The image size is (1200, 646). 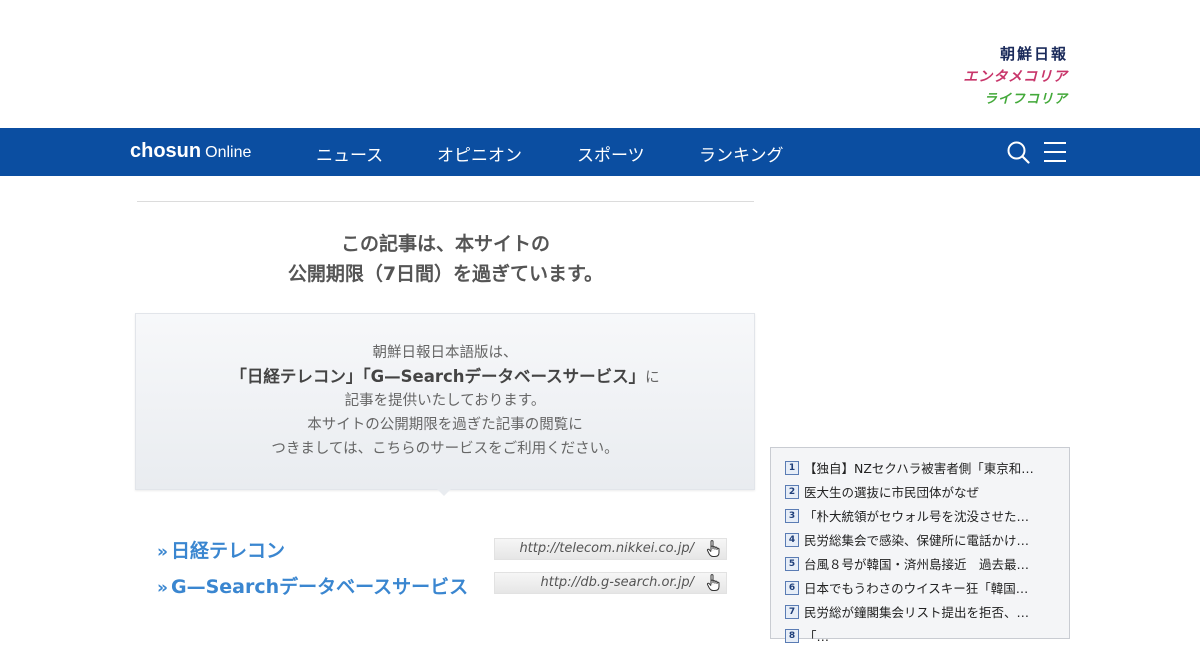 I want to click on nav-item-ranking: ランキング, so click(x=741, y=153).